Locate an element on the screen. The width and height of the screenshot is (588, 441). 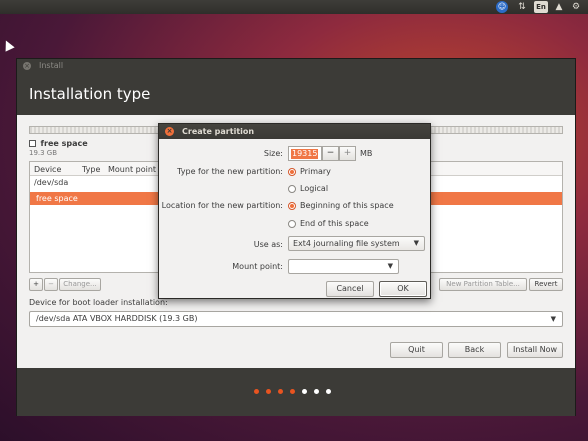
free-space-swatch is located at coordinates (32, 143).